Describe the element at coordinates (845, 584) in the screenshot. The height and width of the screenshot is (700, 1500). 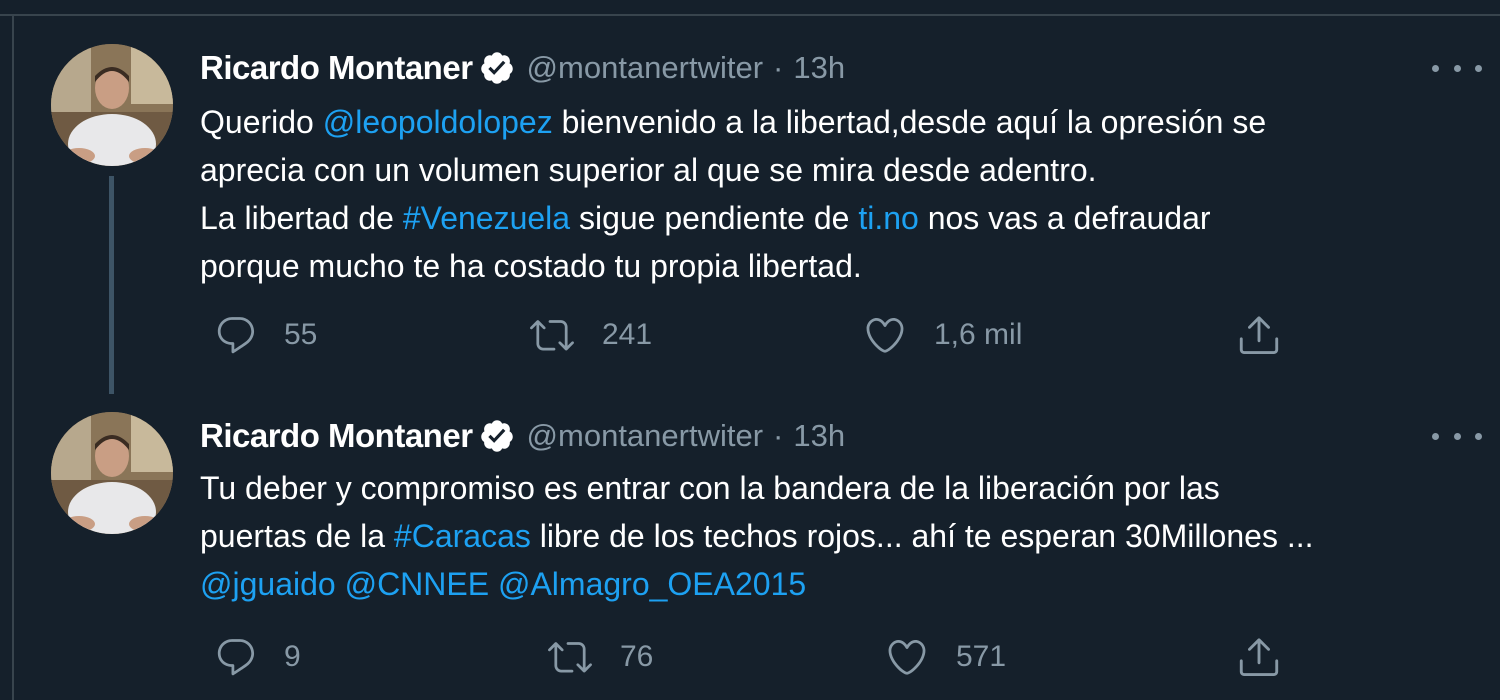
I see `tweet-text-line: @jguaido @CNNEE @Almagro_OEA2015` at that location.